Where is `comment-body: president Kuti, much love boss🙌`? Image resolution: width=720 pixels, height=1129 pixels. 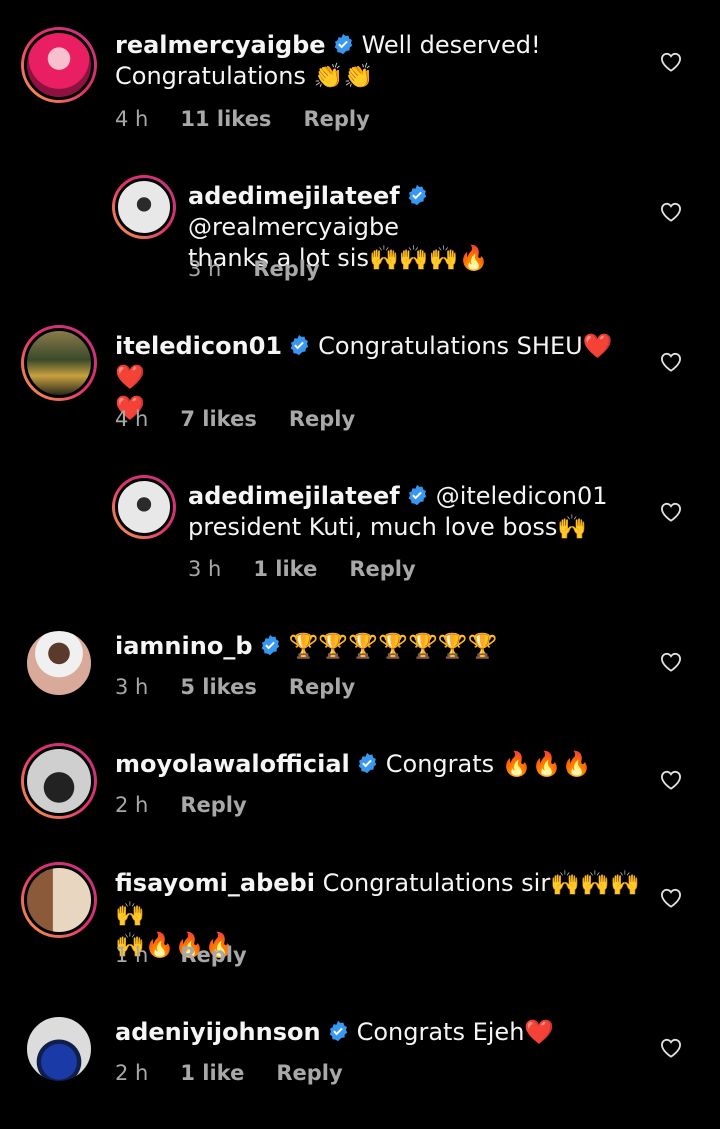
comment-body: president Kuti, much love boss🙌 is located at coordinates (388, 527).